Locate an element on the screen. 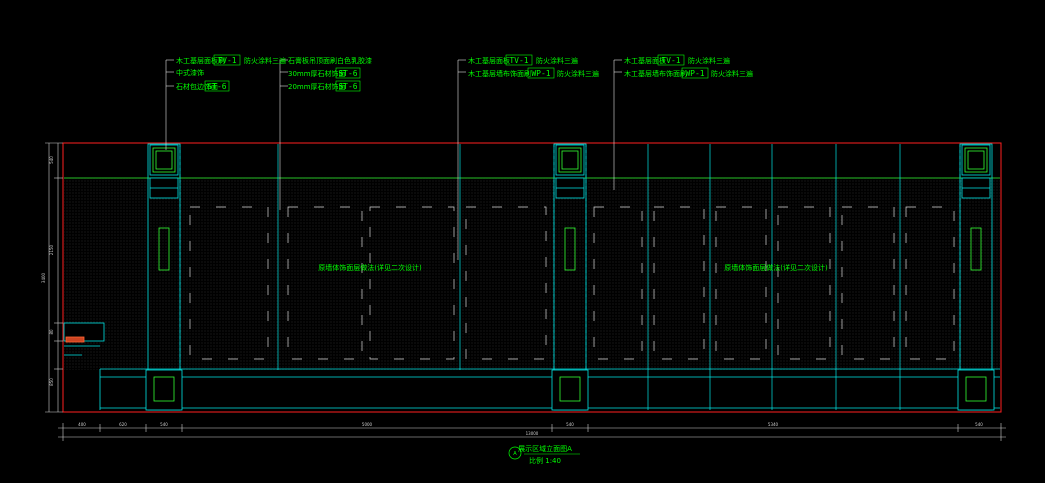 This screenshot has width=1045, height=483. upper-band is located at coordinates (532, 161).